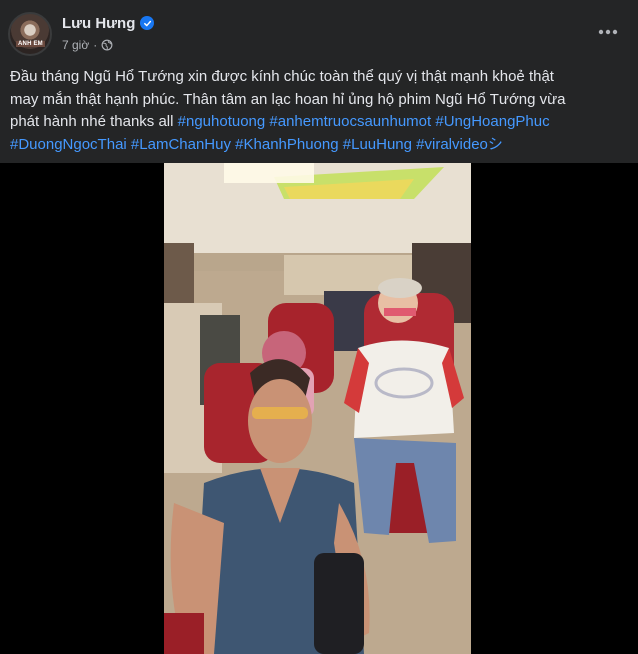 The height and width of the screenshot is (654, 638). Describe the element at coordinates (30, 34) in the screenshot. I see `author-avatar: ANH EM` at that location.